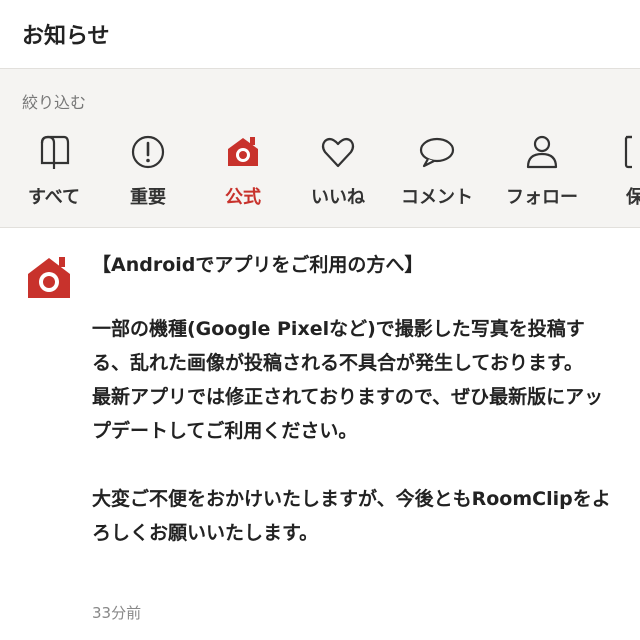  Describe the element at coordinates (437, 174) in the screenshot. I see `tab-comments: コメント` at that location.